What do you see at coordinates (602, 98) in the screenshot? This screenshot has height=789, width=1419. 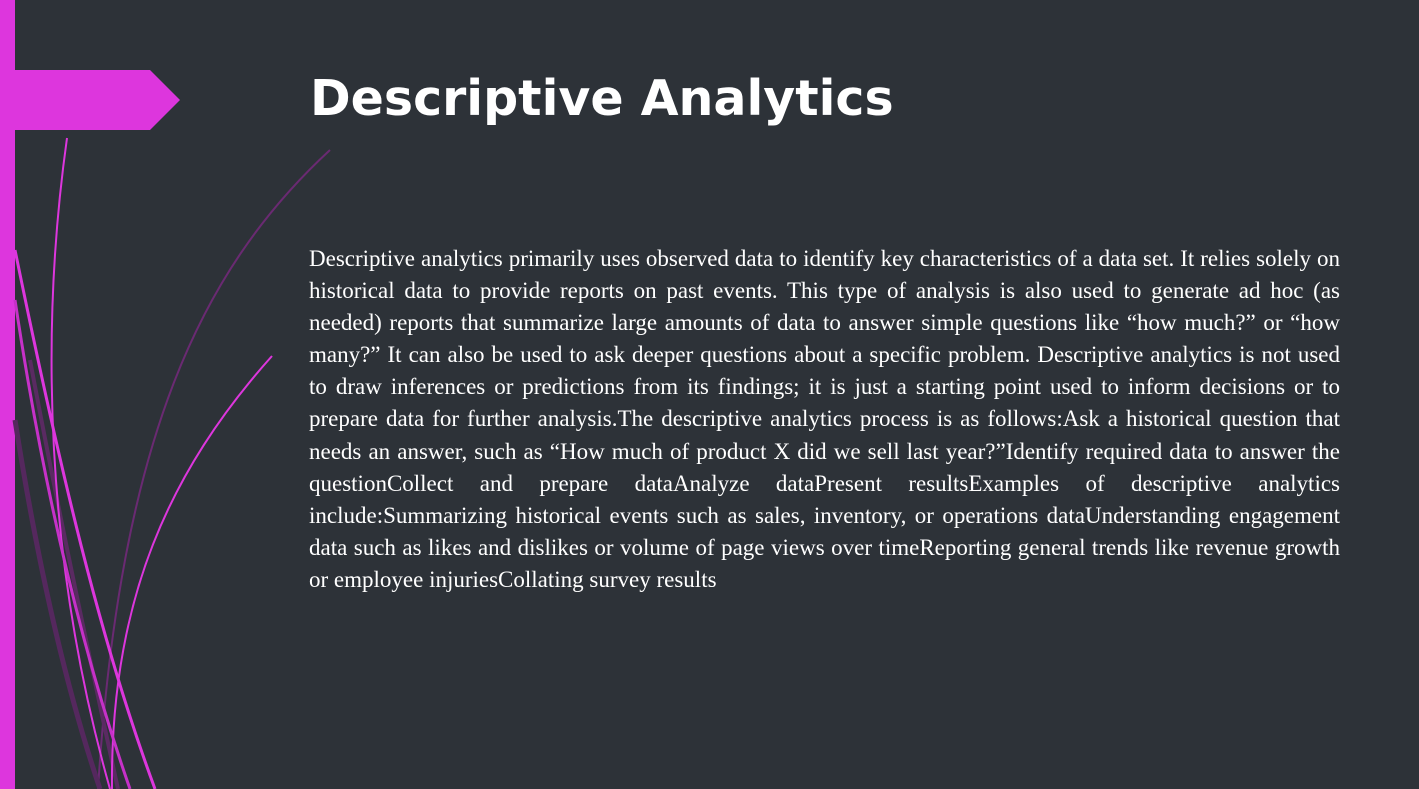 I see `slide-title: Descriptive Analytics` at bounding box center [602, 98].